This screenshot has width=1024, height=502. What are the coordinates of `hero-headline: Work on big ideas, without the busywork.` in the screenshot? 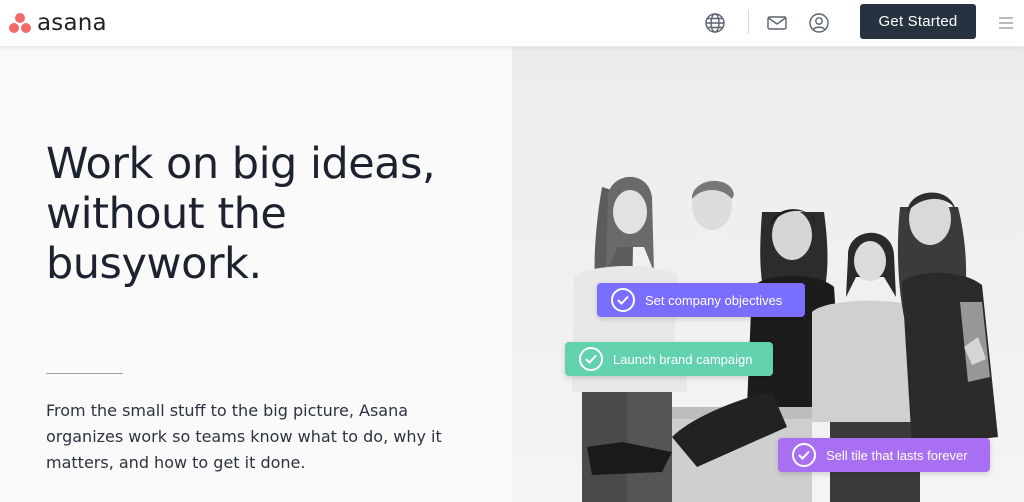 It's located at (241, 214).